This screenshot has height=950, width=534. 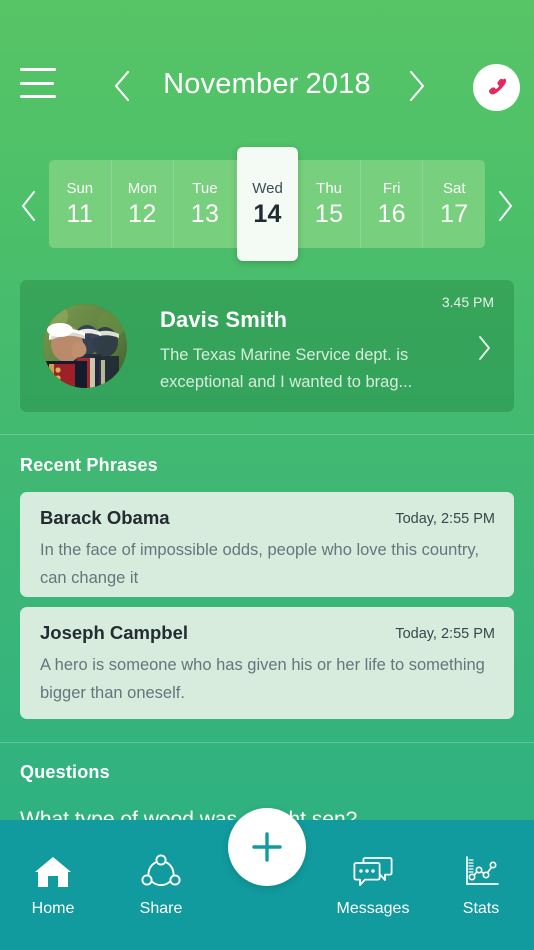 What do you see at coordinates (205, 213) in the screenshot?
I see `day-number: 13` at bounding box center [205, 213].